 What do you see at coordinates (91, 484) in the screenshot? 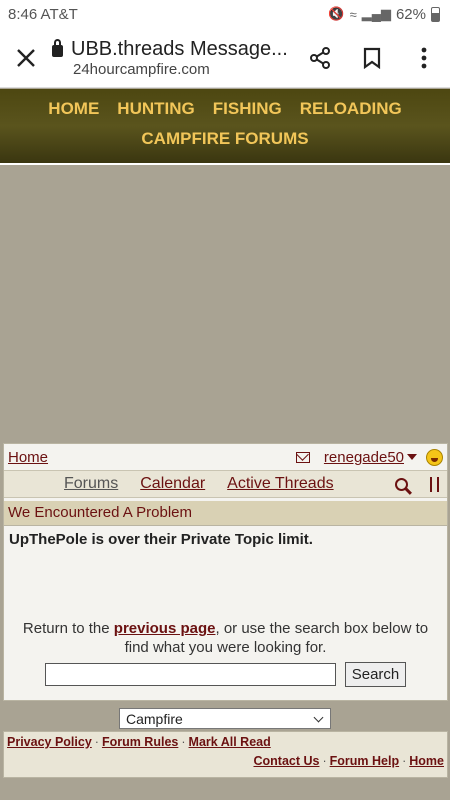
I see `tab-forums: Forums` at bounding box center [91, 484].